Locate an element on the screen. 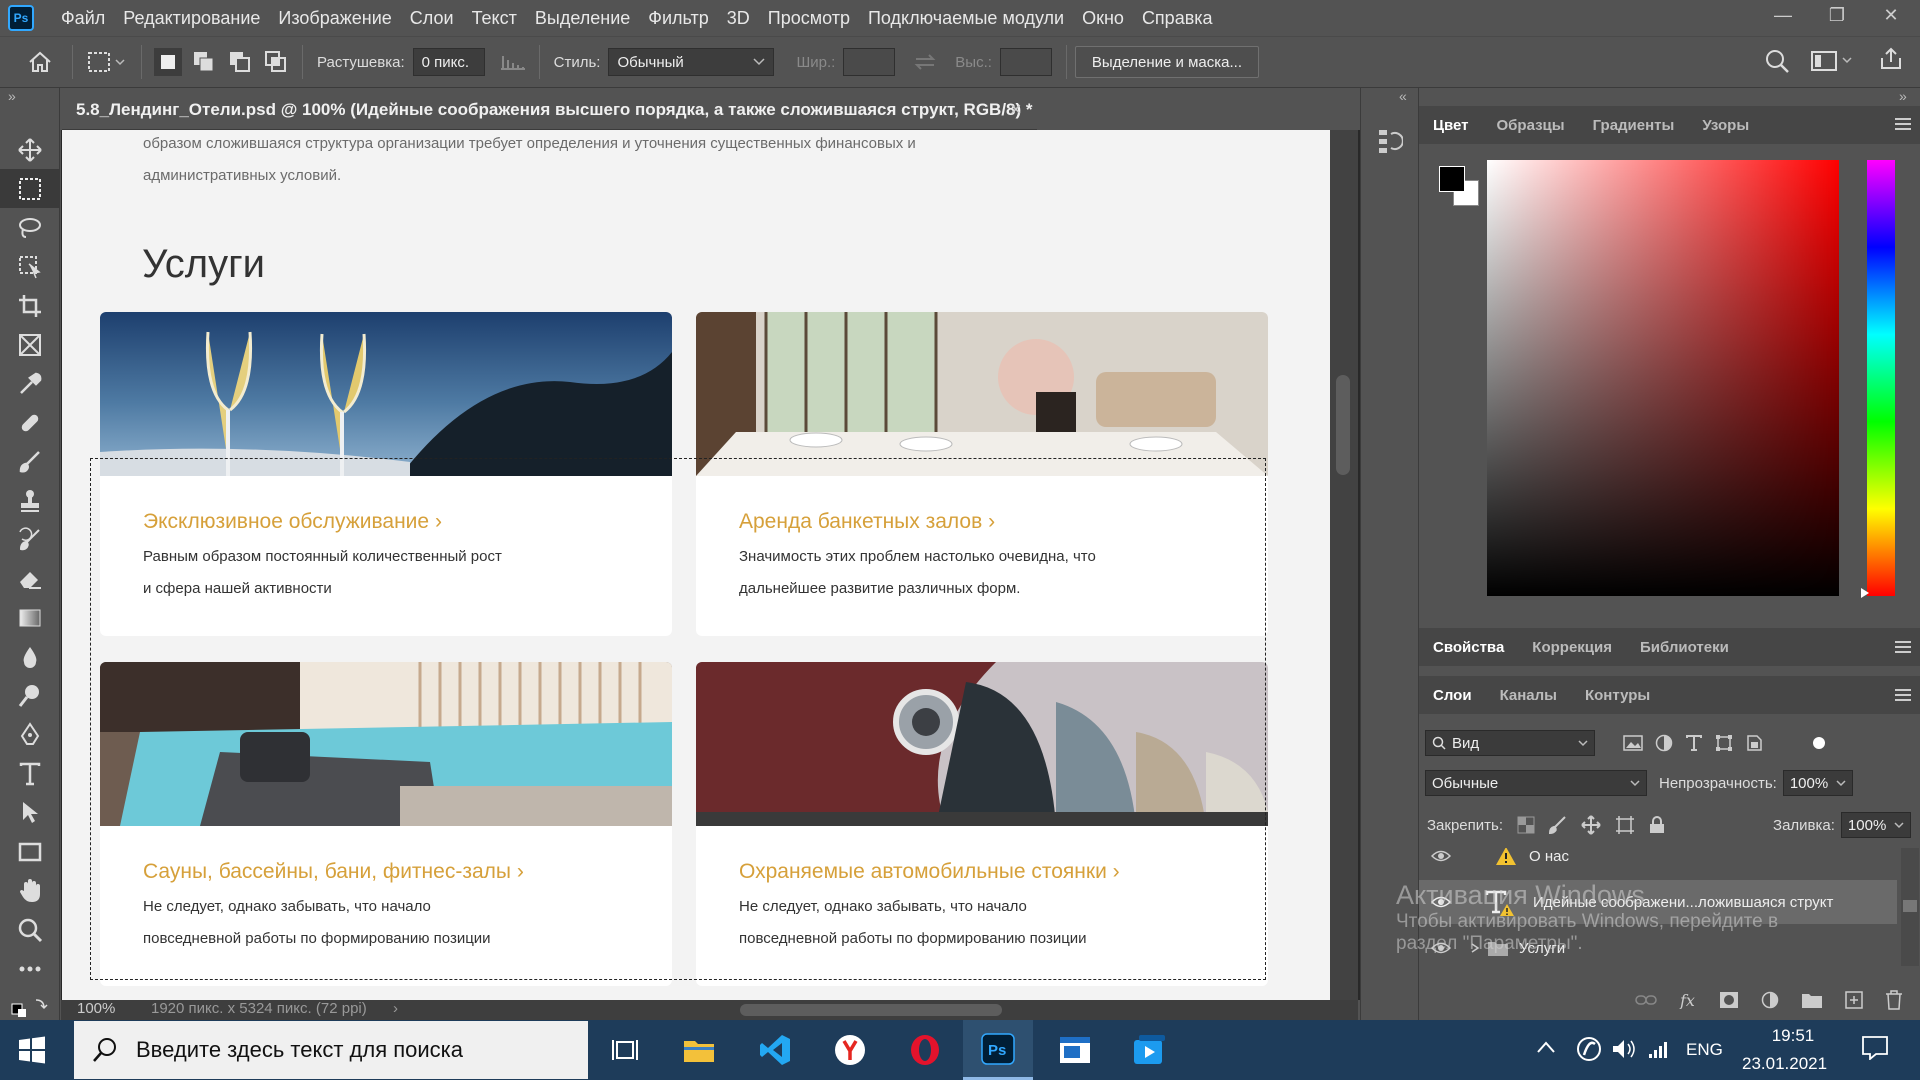  show-hidden-icons is located at coordinates (1546, 1047).